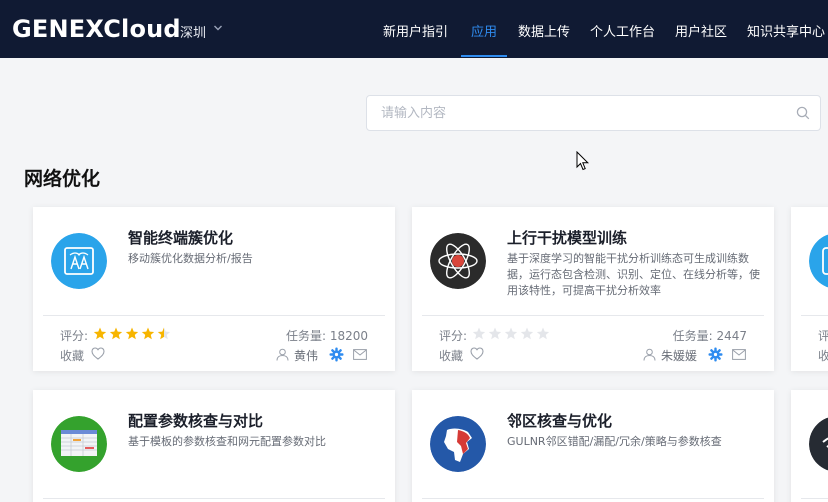  What do you see at coordinates (79, 444) in the screenshot?
I see `table-icon` at bounding box center [79, 444].